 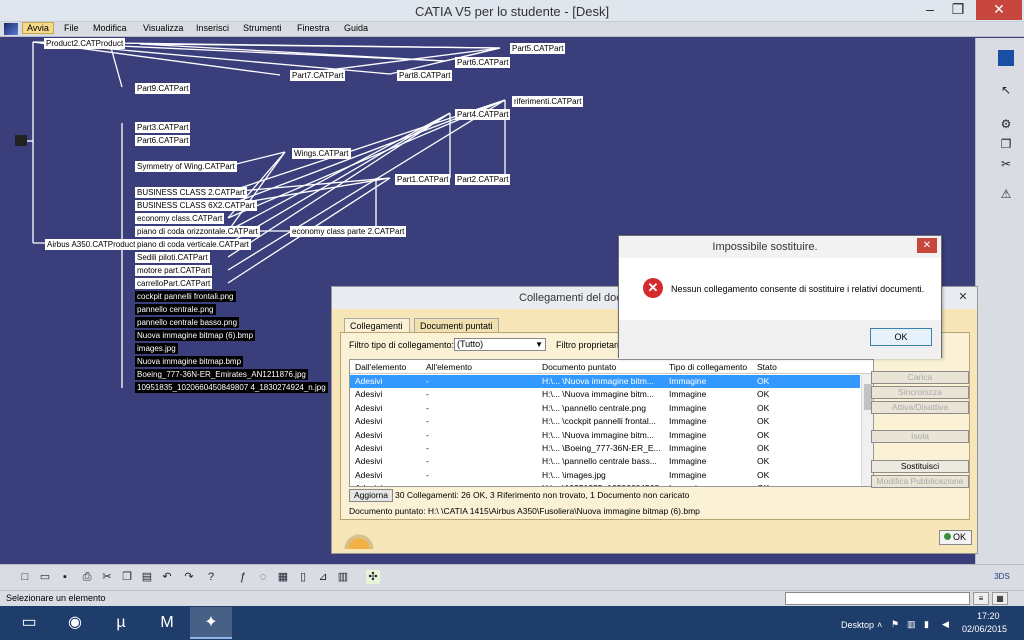 I want to click on sostituisci-button: Sostituisci, so click(x=920, y=466).